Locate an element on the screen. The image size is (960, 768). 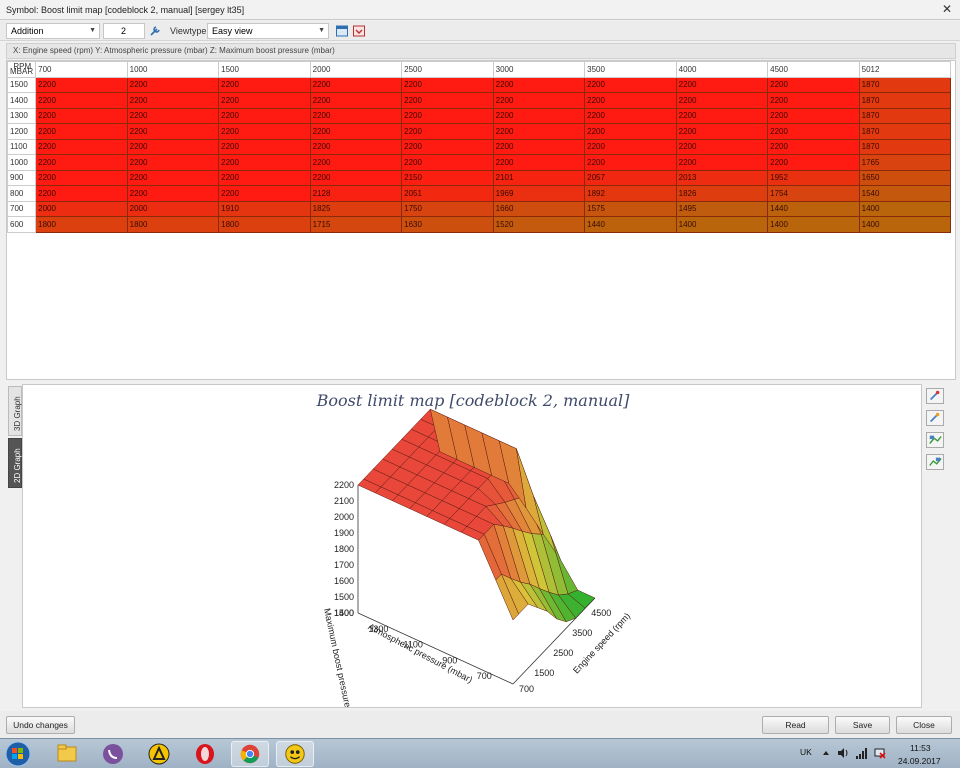
column-header: 5012 is located at coordinates (905, 69).